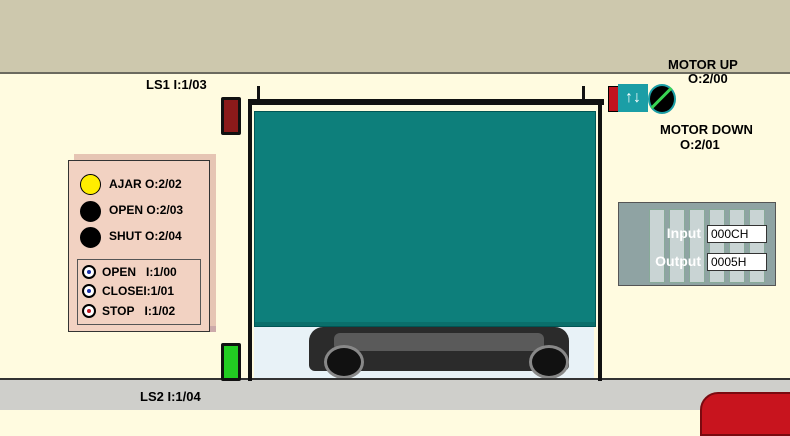 The width and height of the screenshot is (790, 436). I want to click on rail-hook-left, so click(258, 94).